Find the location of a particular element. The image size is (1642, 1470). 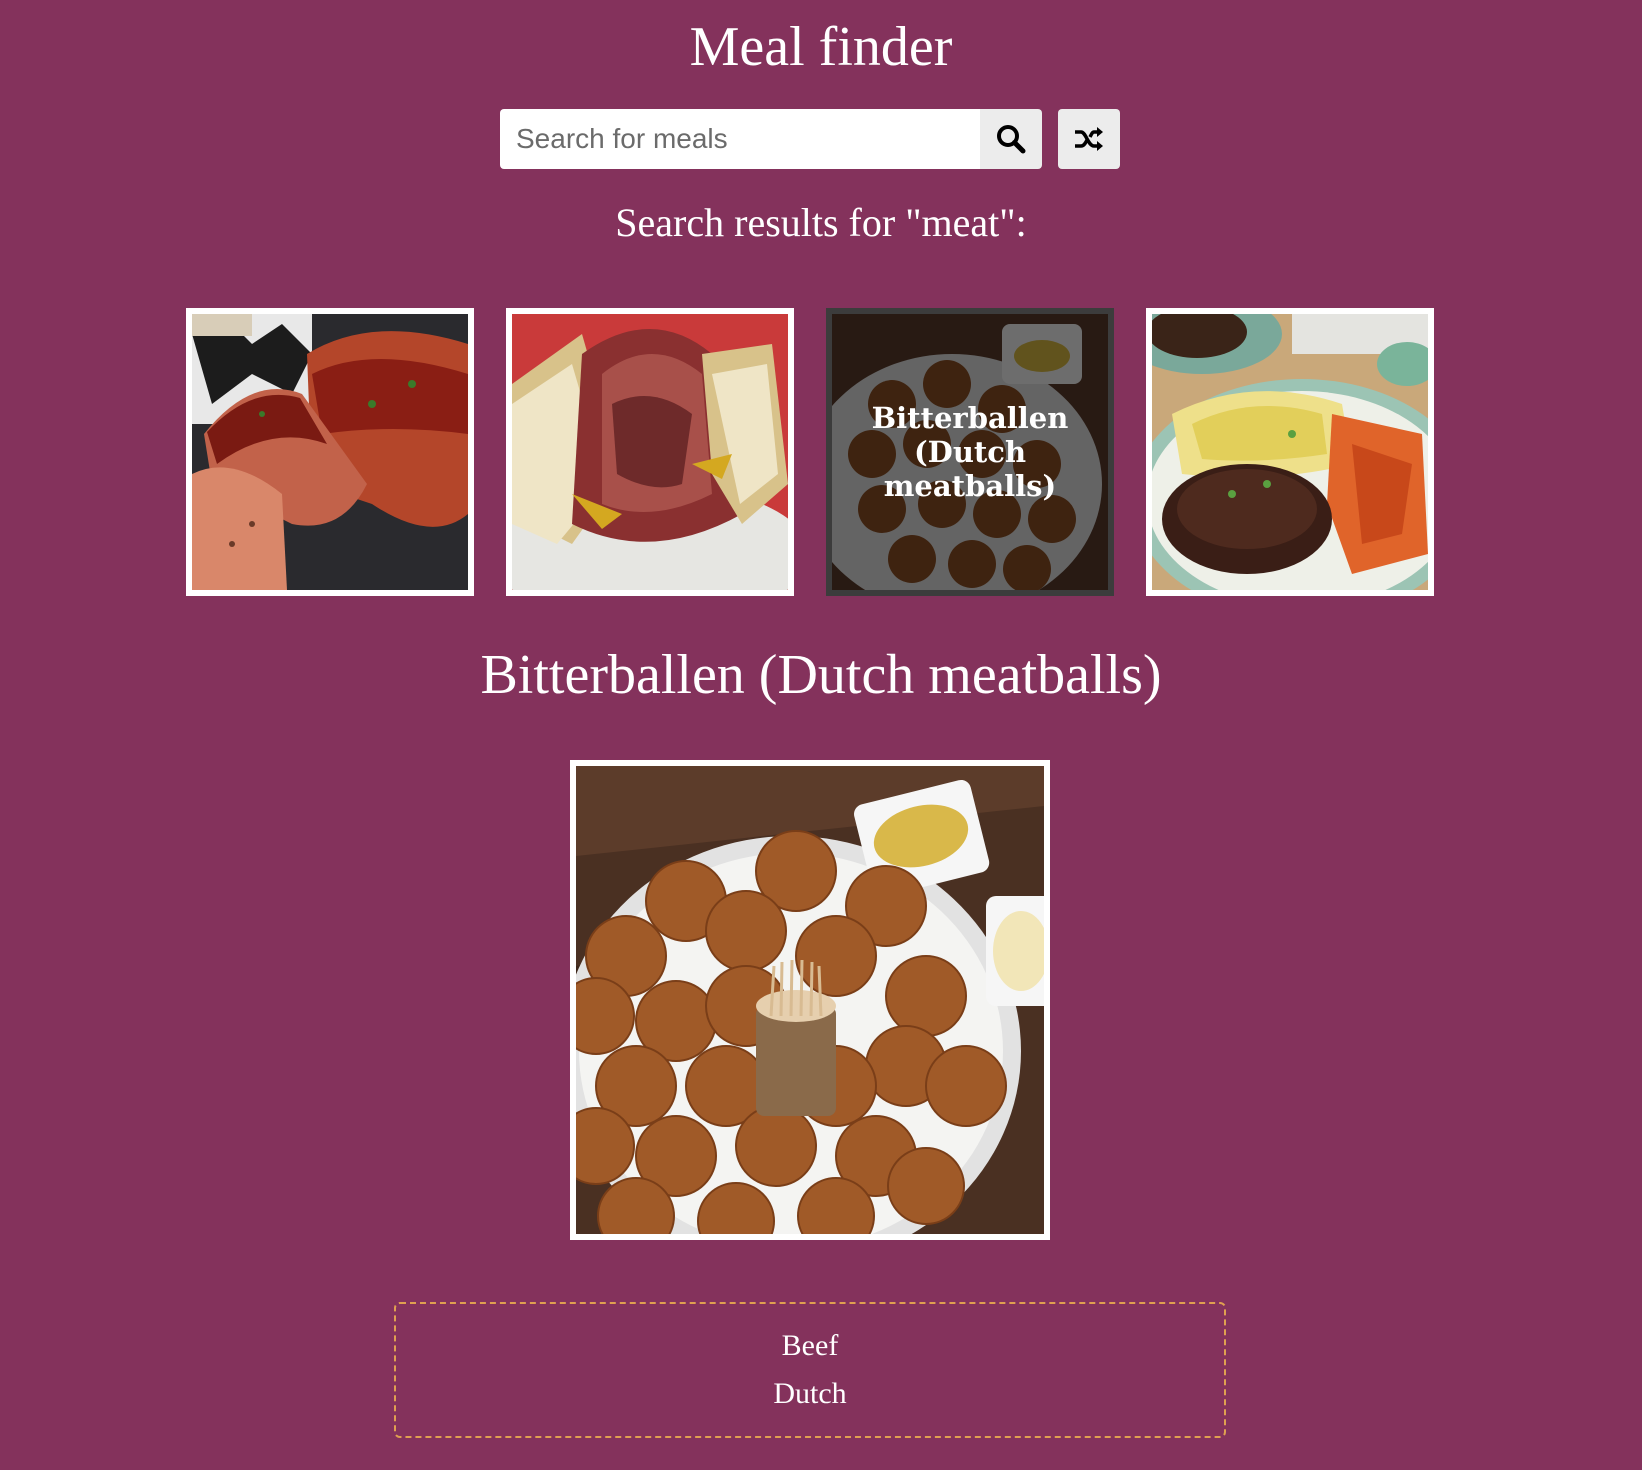

selected-meal-title: Bitterballen (Dutch meatballs) is located at coordinates (821, 675).